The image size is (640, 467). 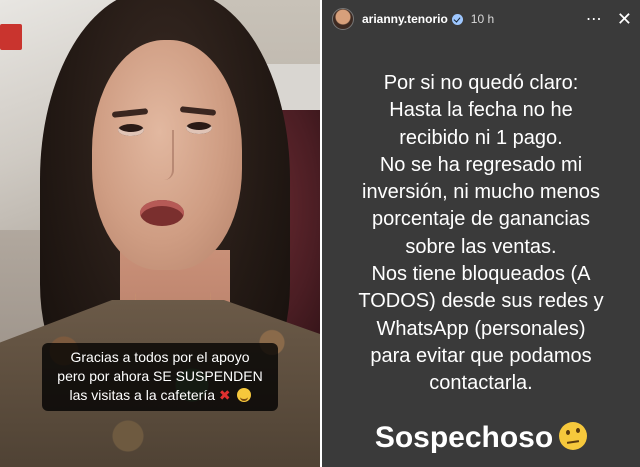 What do you see at coordinates (481, 137) in the screenshot?
I see `message-line-3: recibido ni 1 pago.` at bounding box center [481, 137].